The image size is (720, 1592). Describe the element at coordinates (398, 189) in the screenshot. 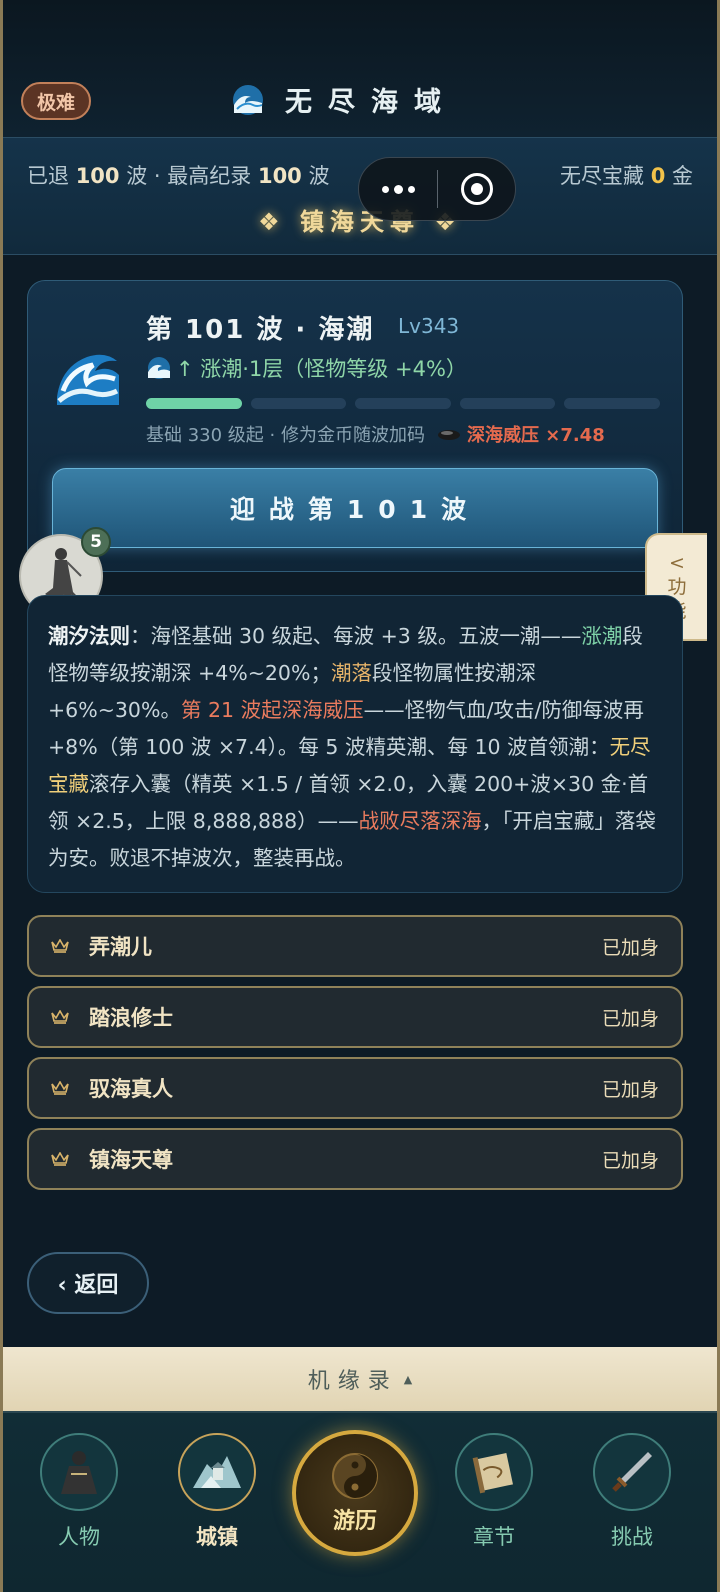

I see `more-icon` at that location.